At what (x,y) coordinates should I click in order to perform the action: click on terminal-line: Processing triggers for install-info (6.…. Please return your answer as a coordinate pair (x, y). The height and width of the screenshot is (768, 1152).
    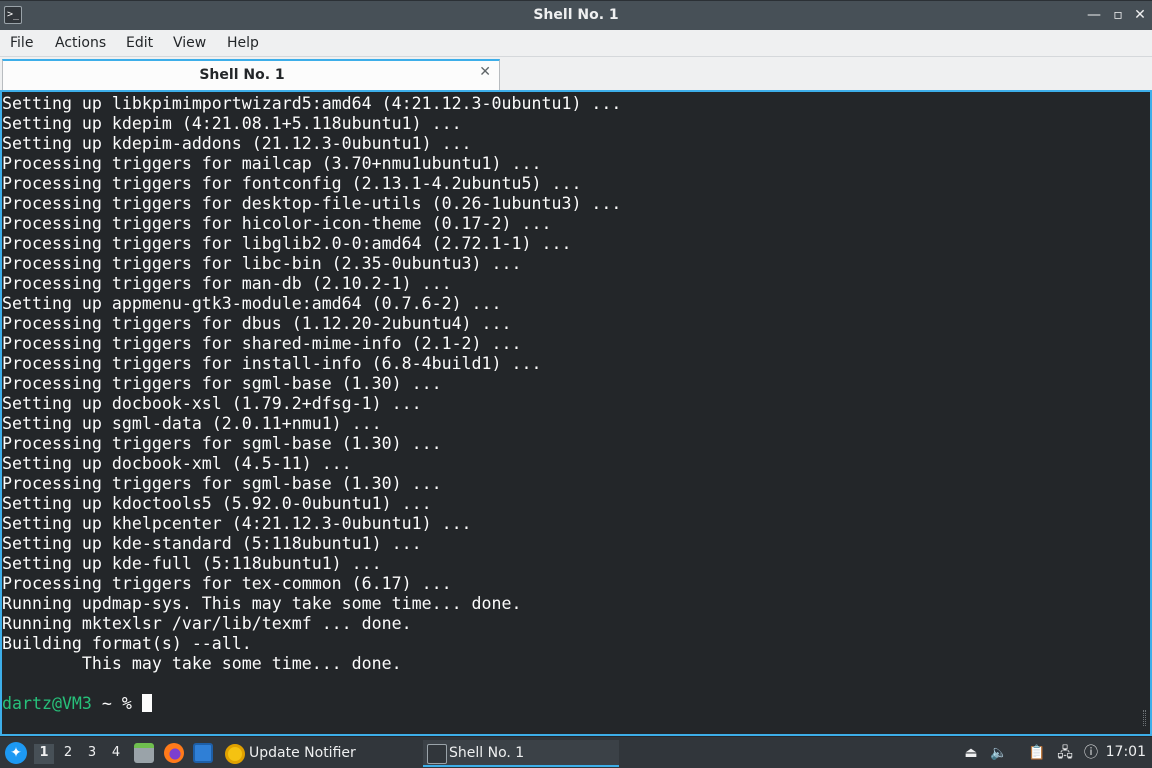
    Looking at the image, I should click on (272, 363).